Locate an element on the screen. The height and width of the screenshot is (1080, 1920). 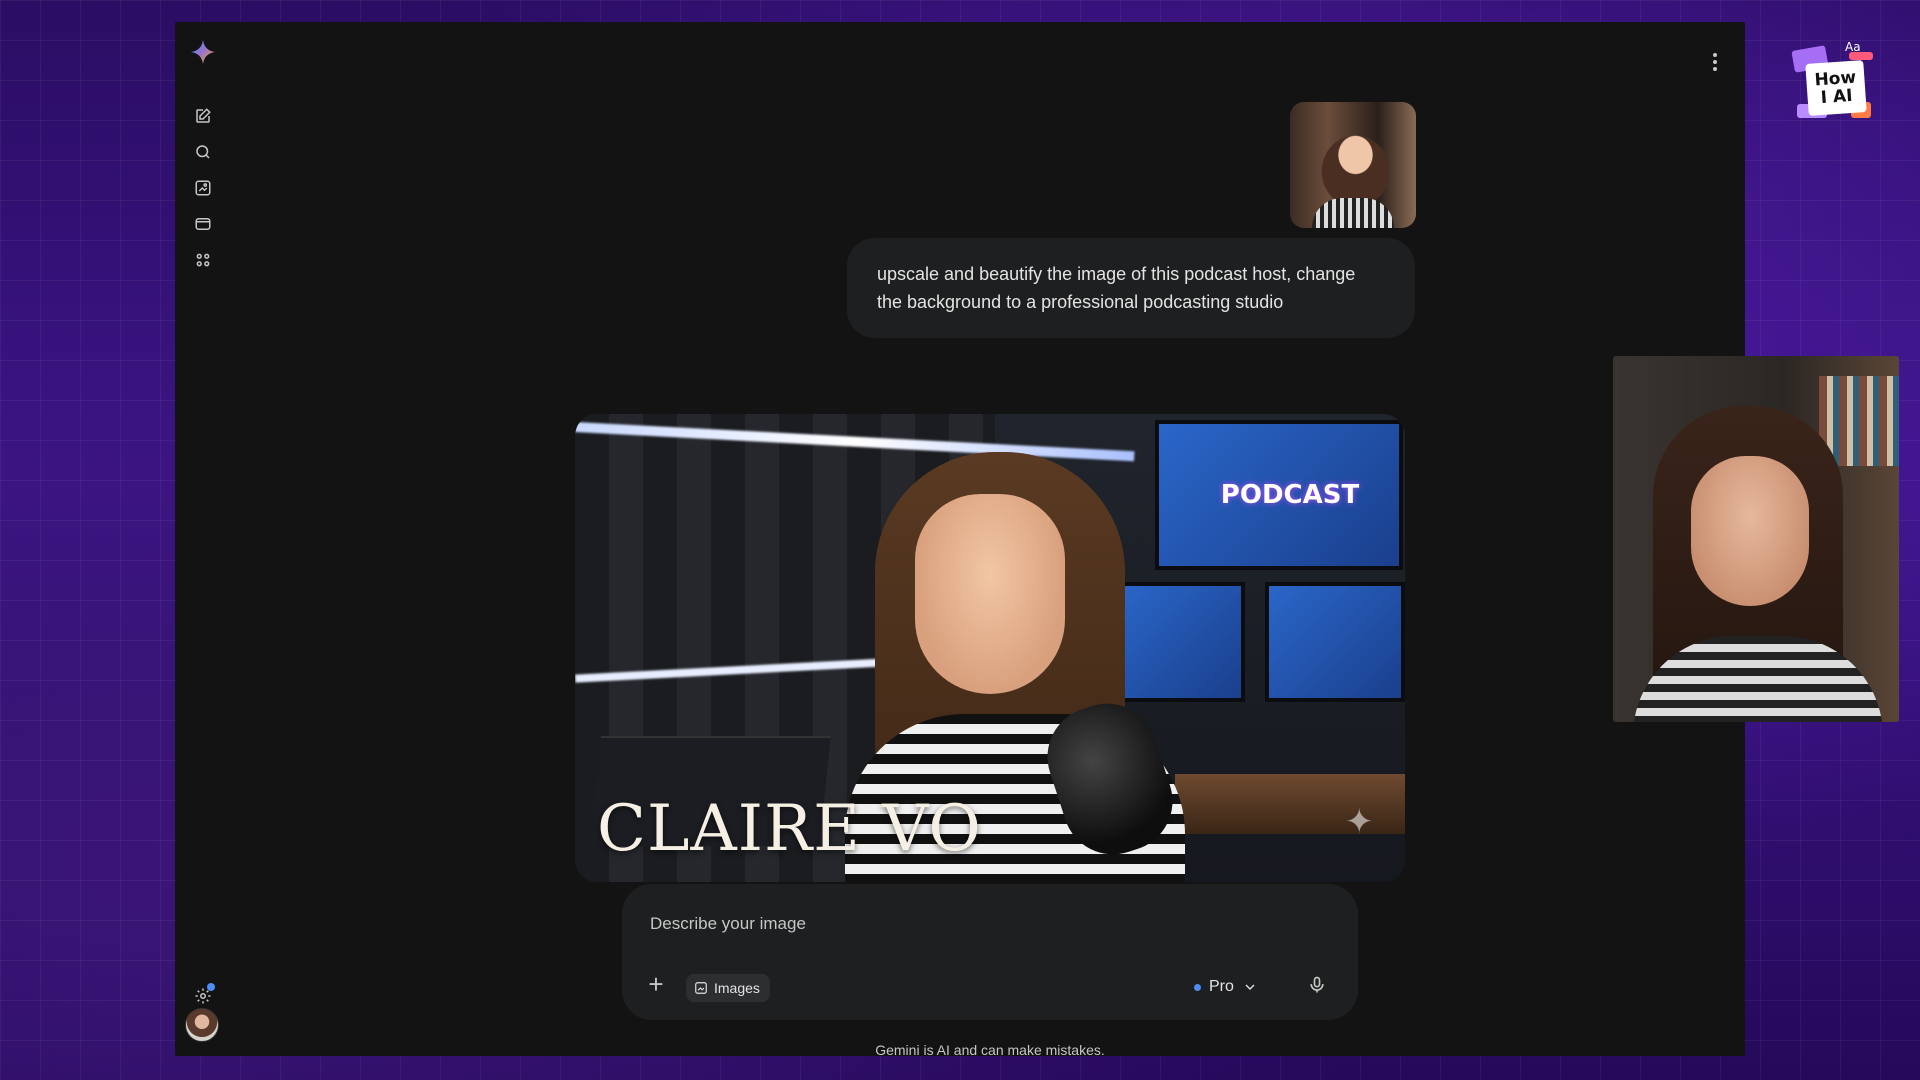
search-icon is located at coordinates (203, 152).